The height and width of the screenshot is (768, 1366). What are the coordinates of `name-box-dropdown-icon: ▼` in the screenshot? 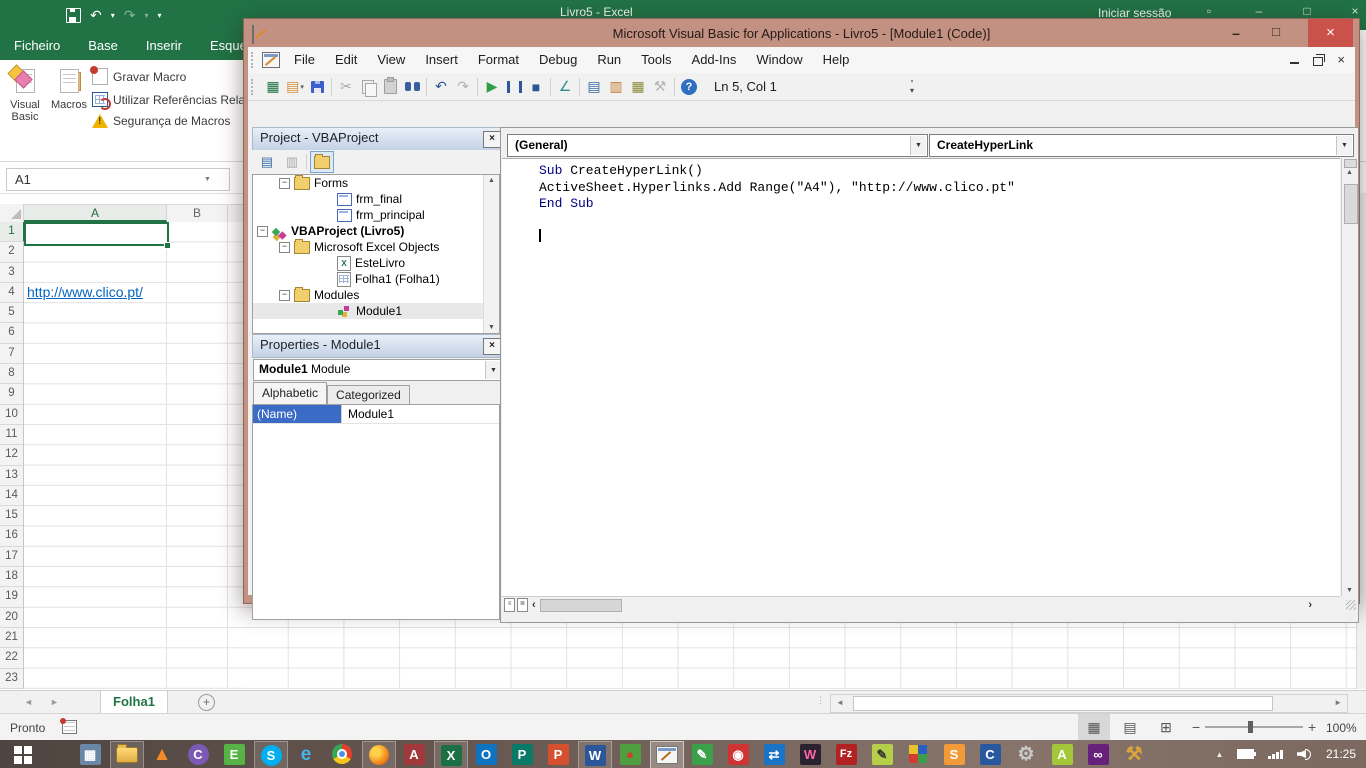 It's located at (207, 179).